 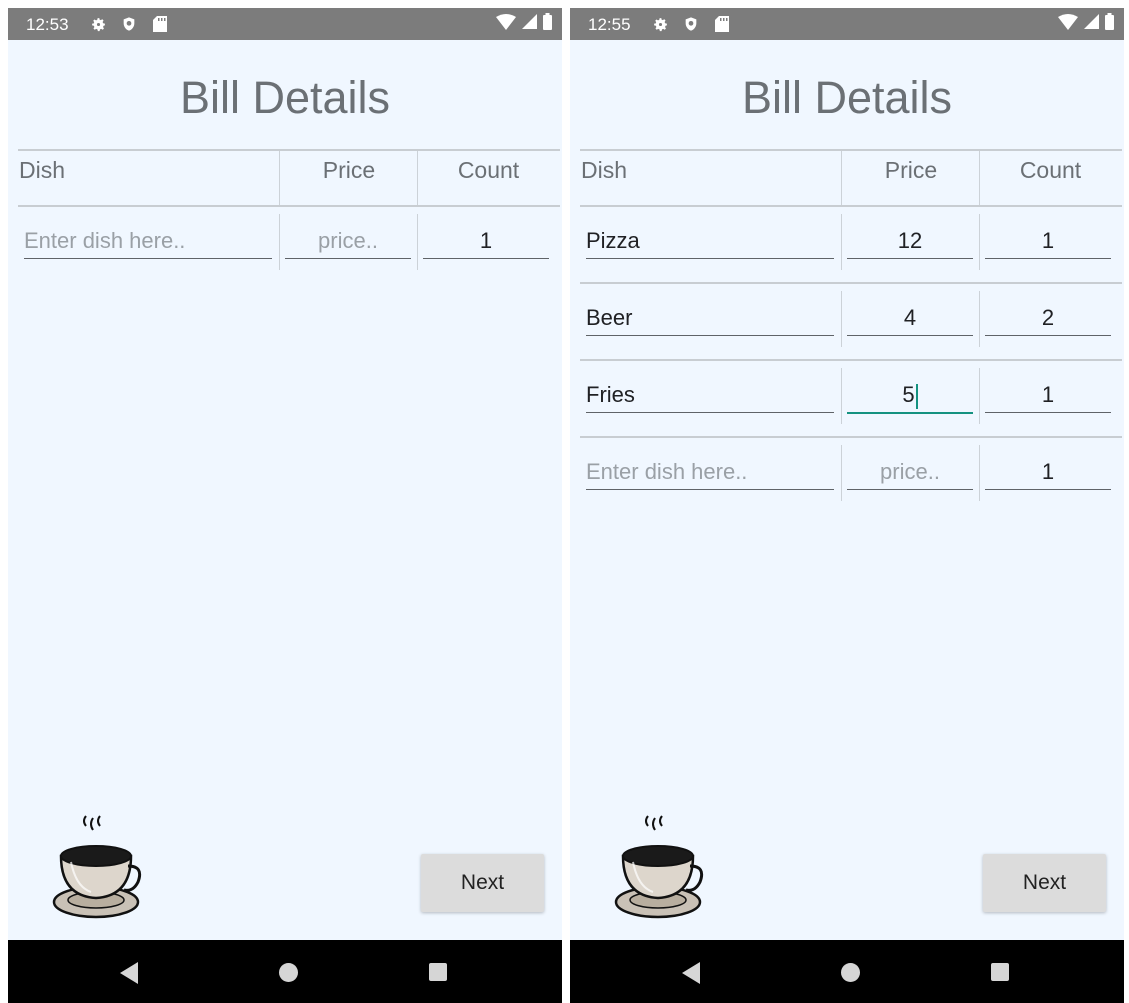 What do you see at coordinates (710, 318) in the screenshot?
I see `dish-input: Beer` at bounding box center [710, 318].